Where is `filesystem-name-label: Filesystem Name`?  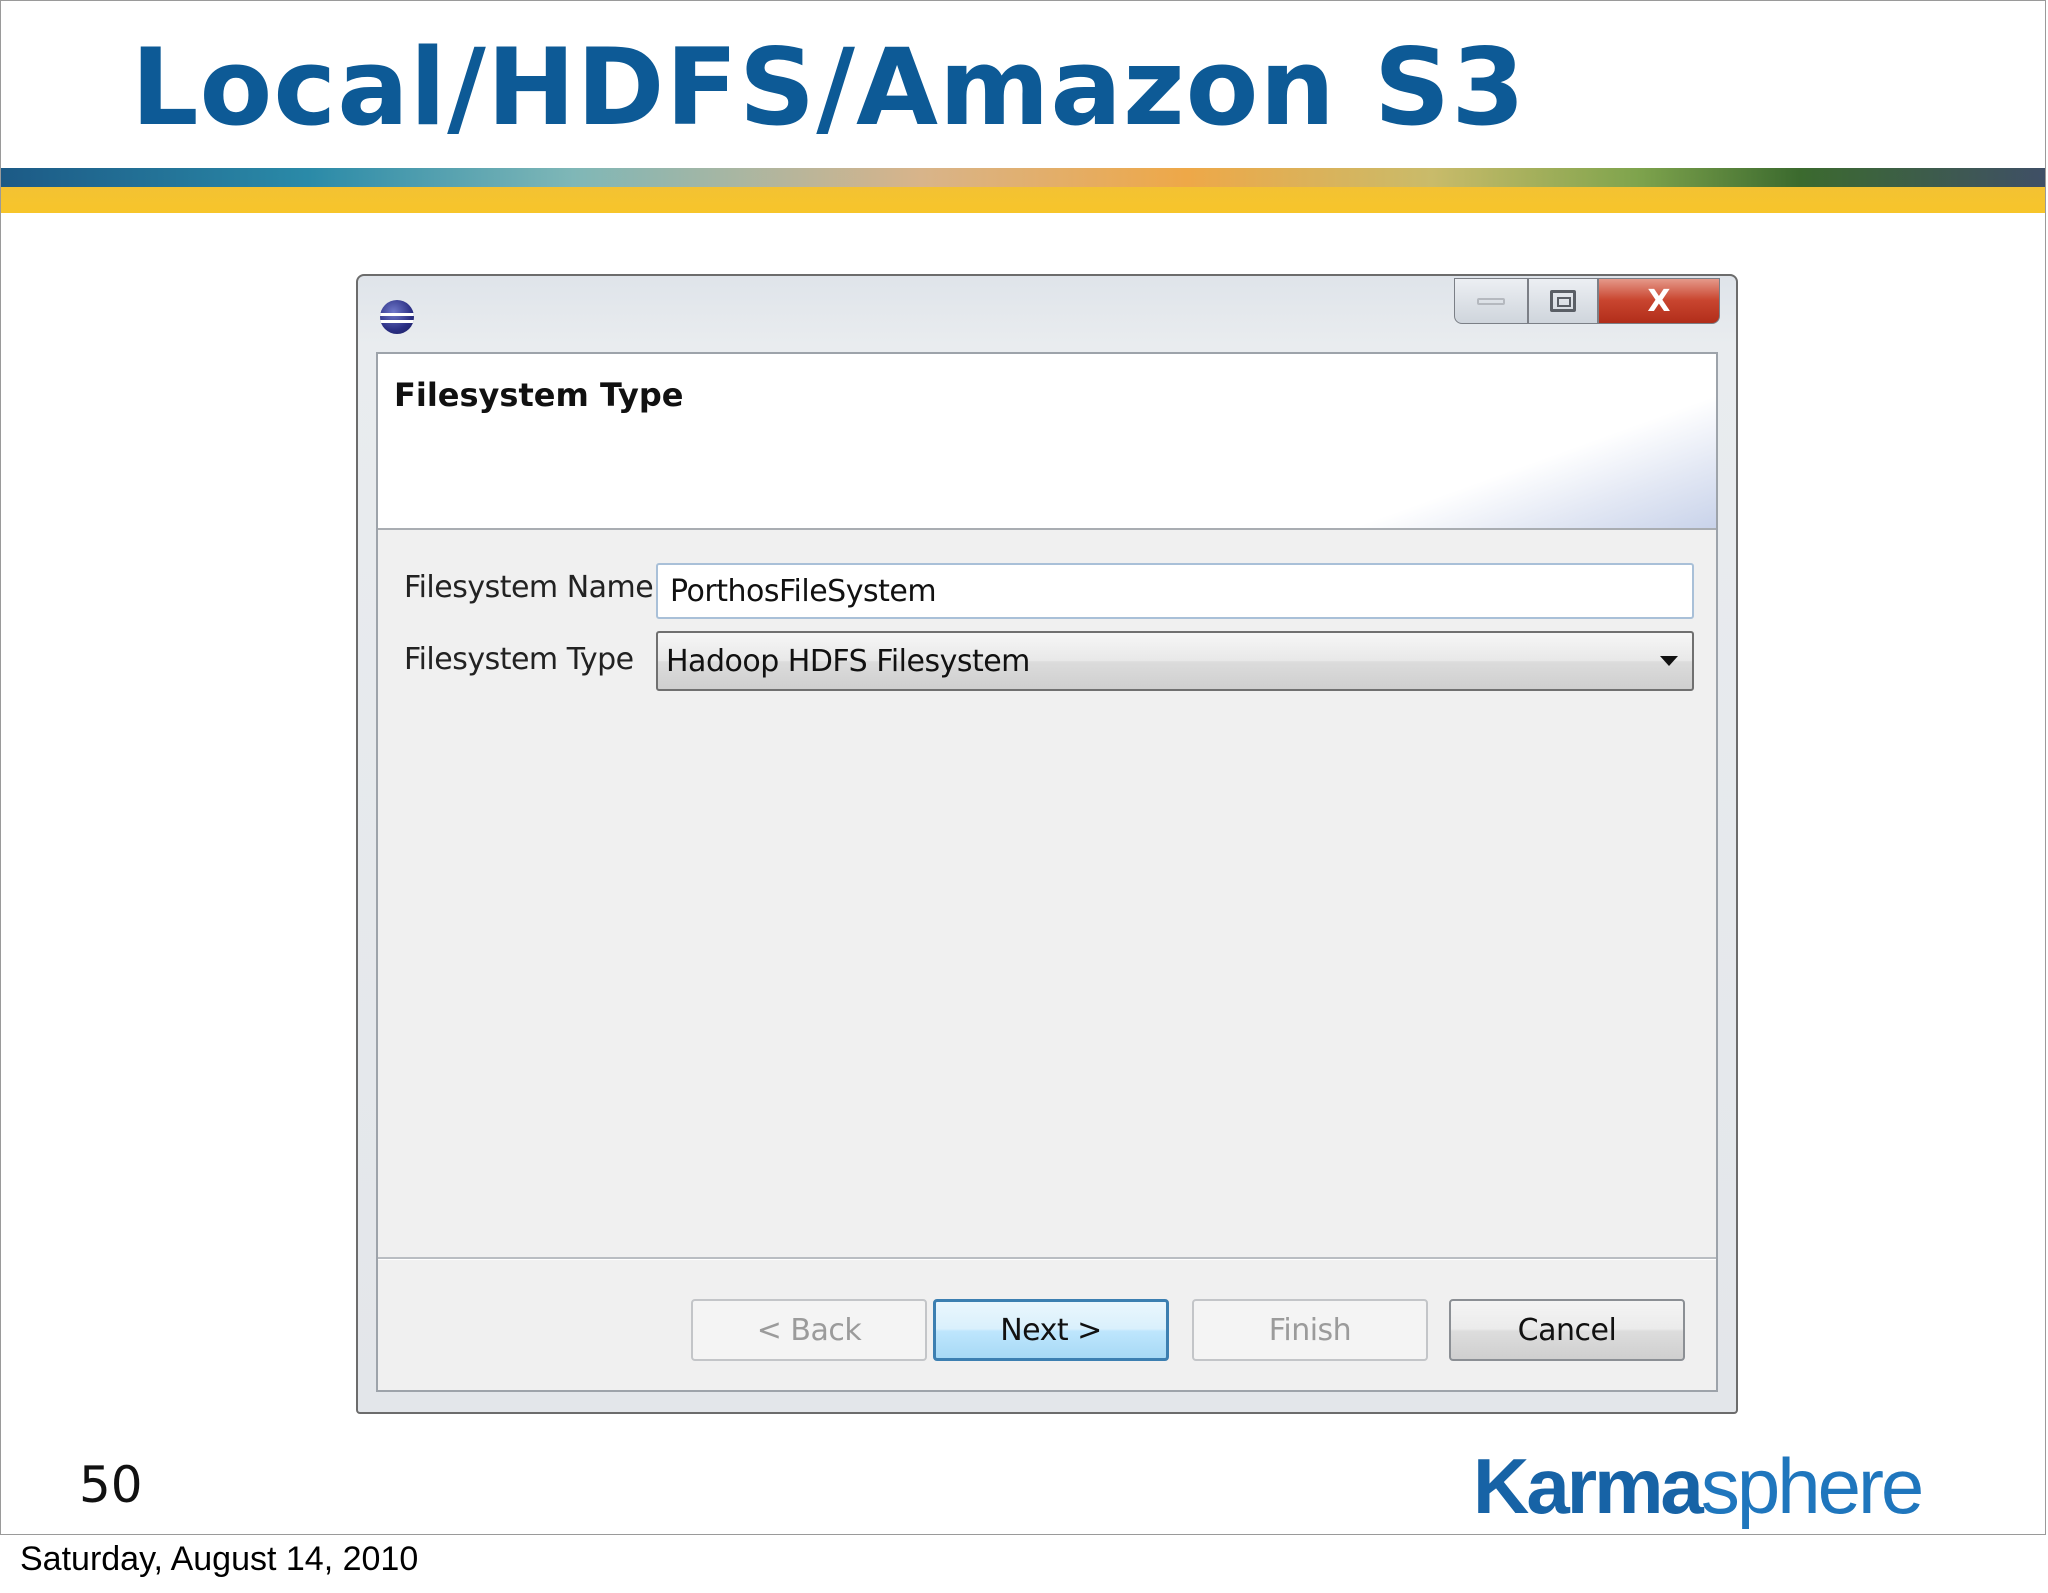
filesystem-name-label: Filesystem Name is located at coordinates (529, 587).